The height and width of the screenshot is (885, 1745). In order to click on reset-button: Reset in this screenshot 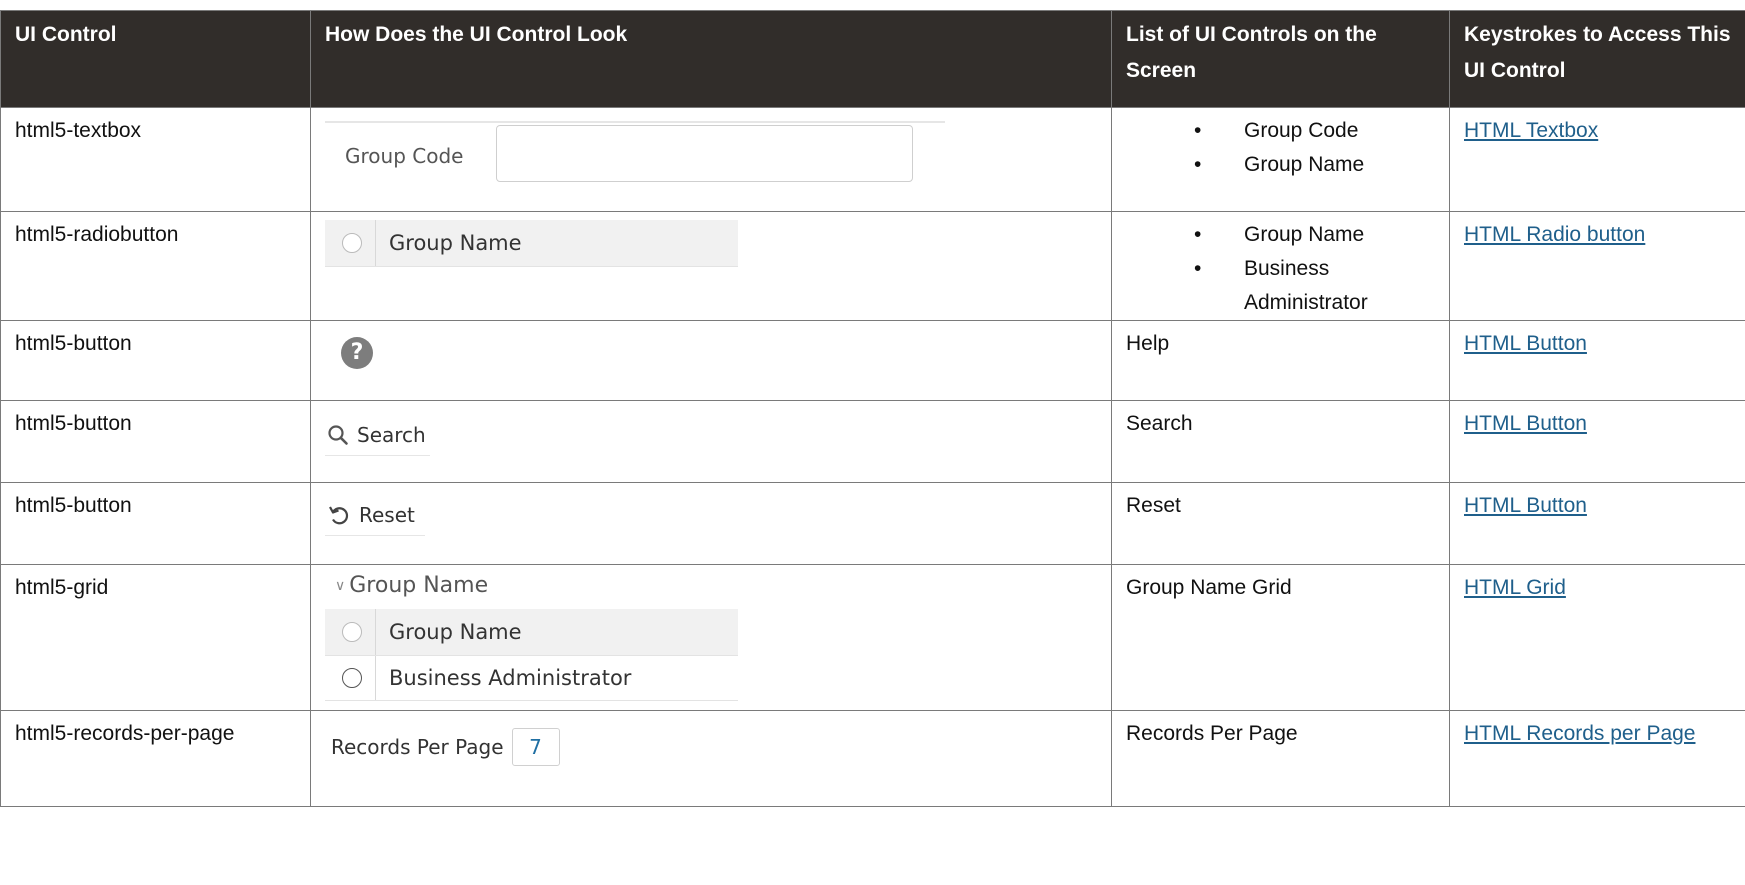, I will do `click(375, 515)`.